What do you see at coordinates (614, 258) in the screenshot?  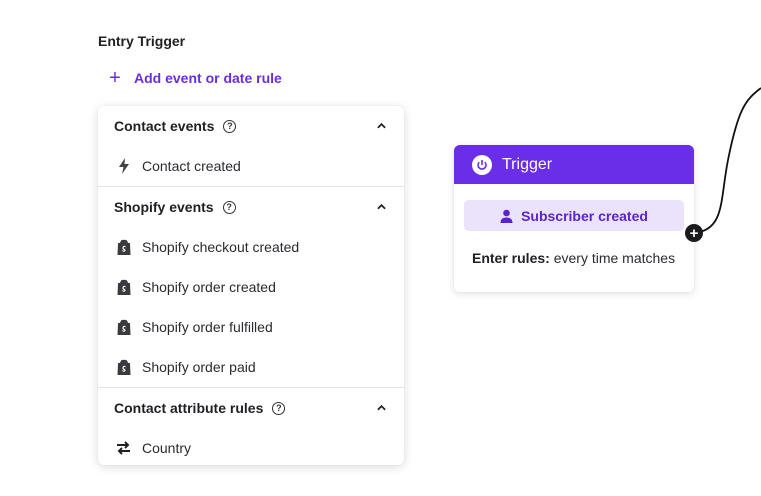 I see `enter-rules-value: every time matches` at bounding box center [614, 258].